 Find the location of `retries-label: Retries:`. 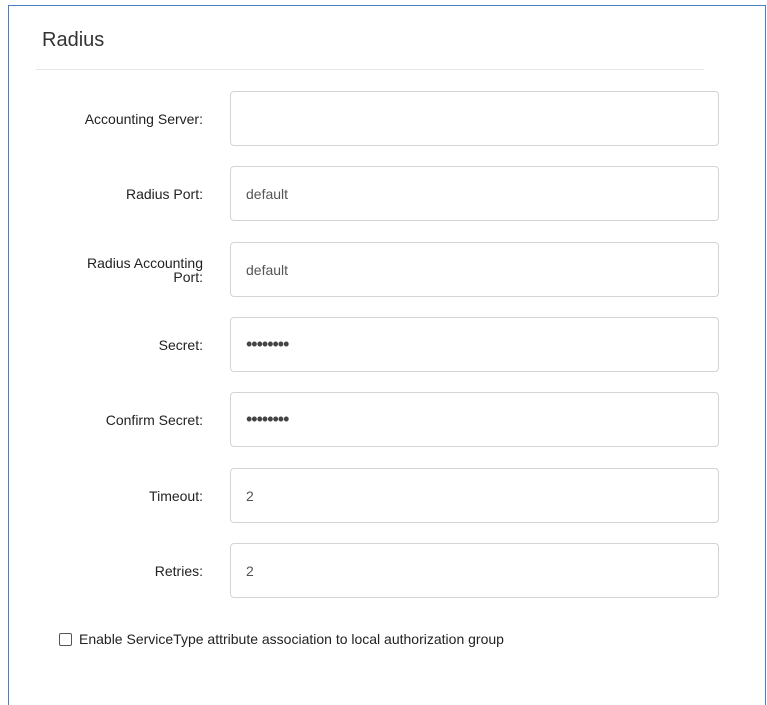

retries-label: Retries: is located at coordinates (178, 570).